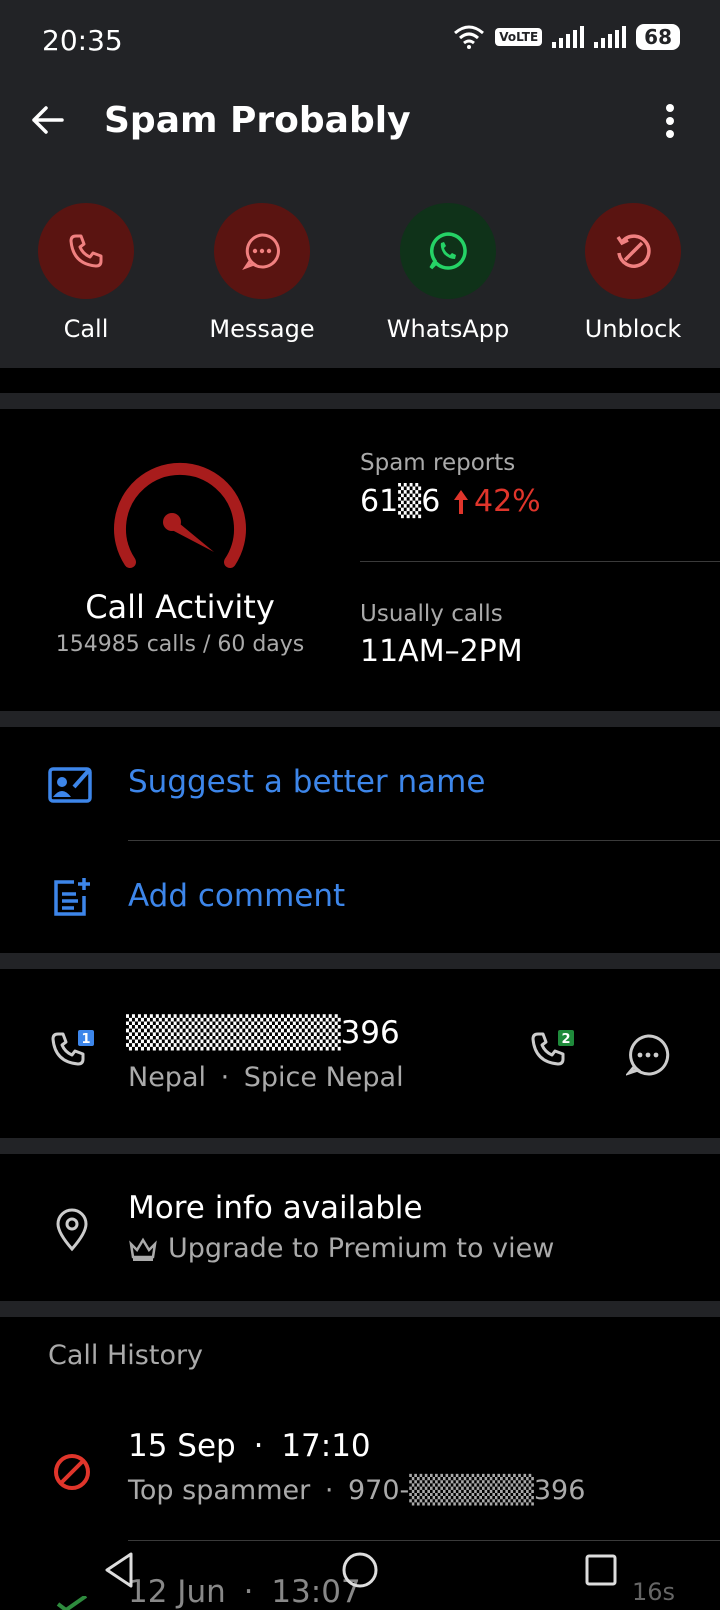 The image size is (720, 1610). Describe the element at coordinates (553, 1052) in the screenshot. I see `sim2-call-icon: 2` at that location.